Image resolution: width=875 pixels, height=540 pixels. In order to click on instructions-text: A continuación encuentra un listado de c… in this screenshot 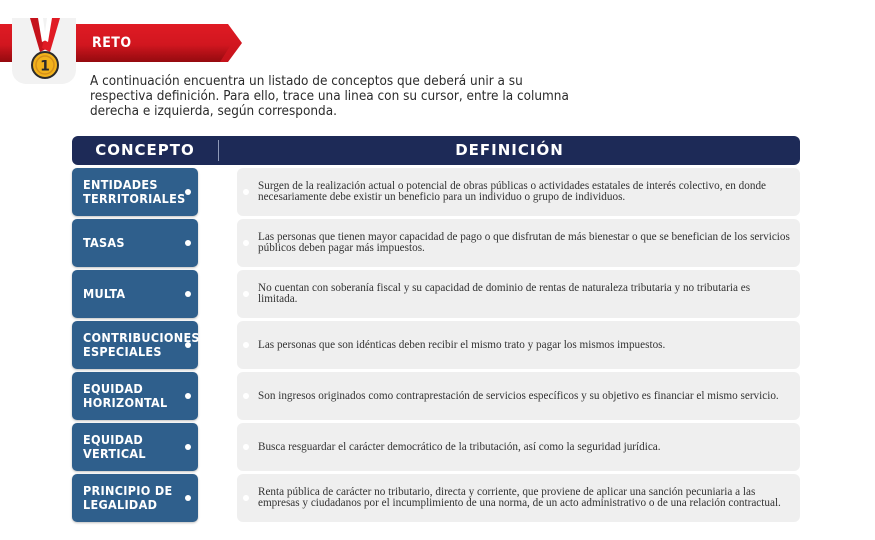, I will do `click(329, 96)`.